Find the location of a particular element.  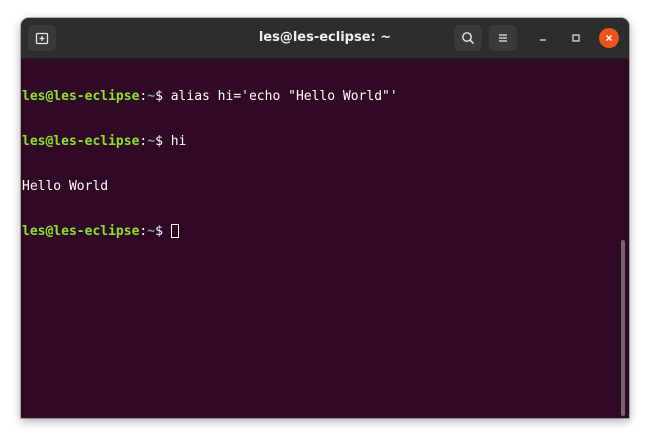

maximize-icon is located at coordinates (576, 38).